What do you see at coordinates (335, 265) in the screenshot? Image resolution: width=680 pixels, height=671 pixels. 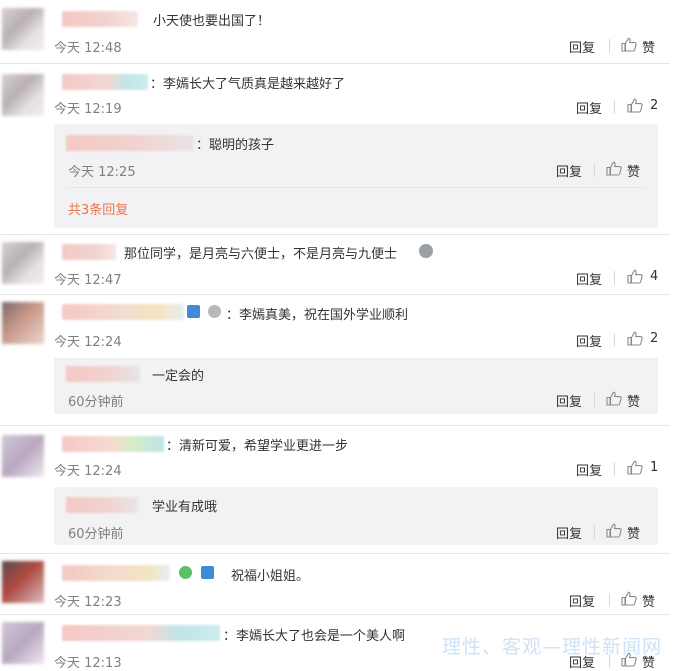 I see `comment-item: 那位同学，是月亮与六便士，不是月亮与九便士 今天 12:47 回复 4` at bounding box center [335, 265].